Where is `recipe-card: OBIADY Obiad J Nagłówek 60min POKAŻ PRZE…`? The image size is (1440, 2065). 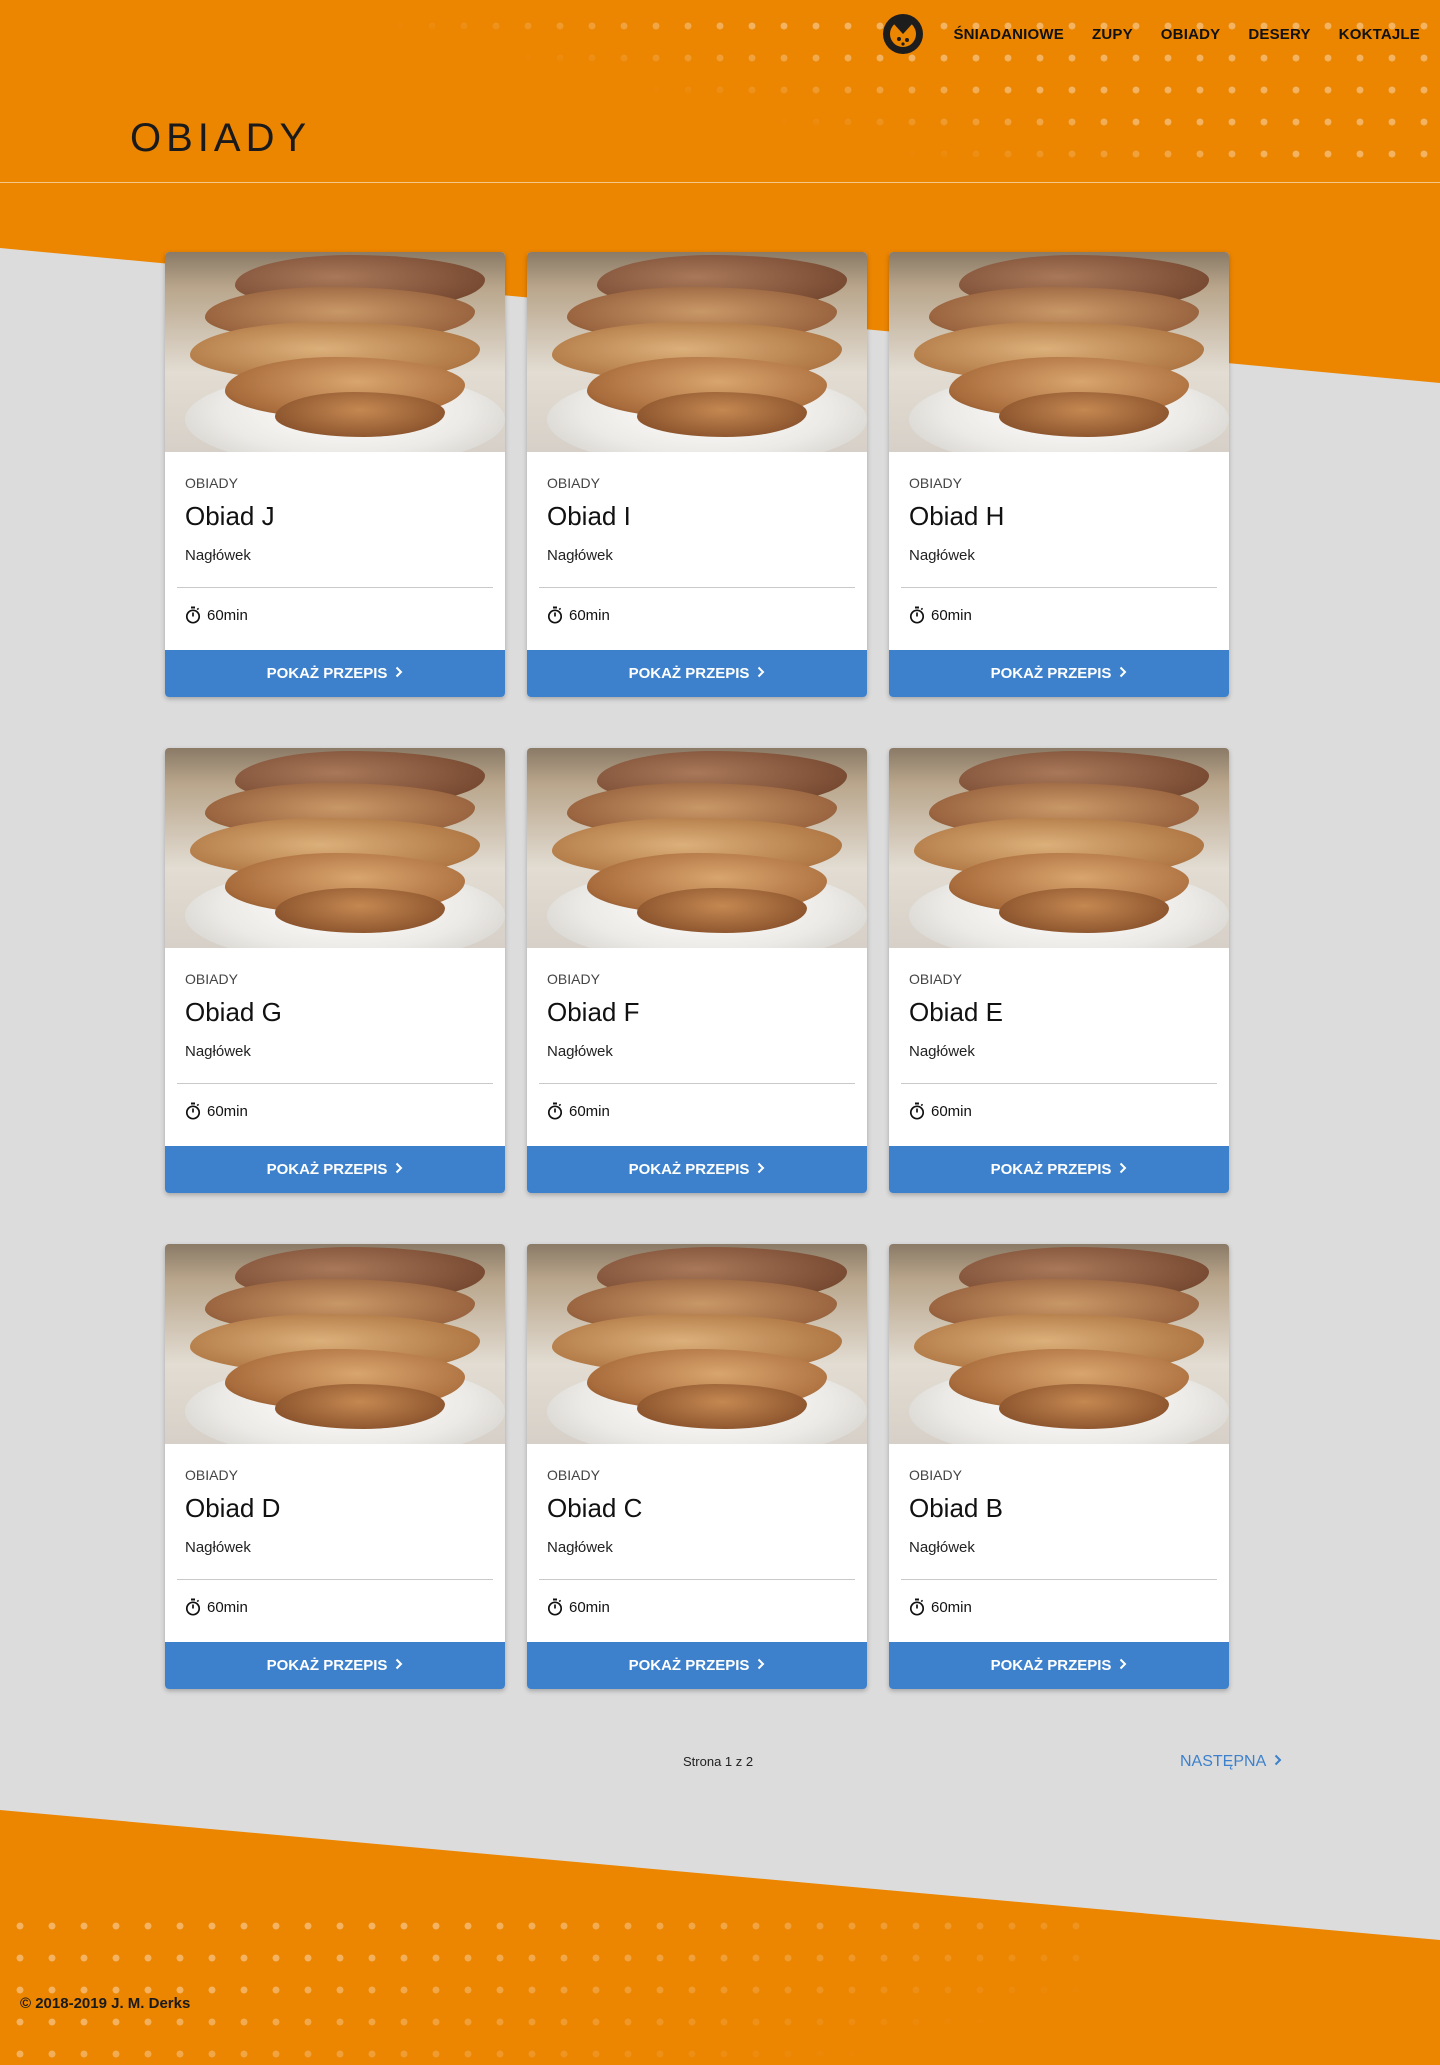
recipe-card: OBIADY Obiad J Nagłówek 60min POKAŻ PRZE… is located at coordinates (335, 474).